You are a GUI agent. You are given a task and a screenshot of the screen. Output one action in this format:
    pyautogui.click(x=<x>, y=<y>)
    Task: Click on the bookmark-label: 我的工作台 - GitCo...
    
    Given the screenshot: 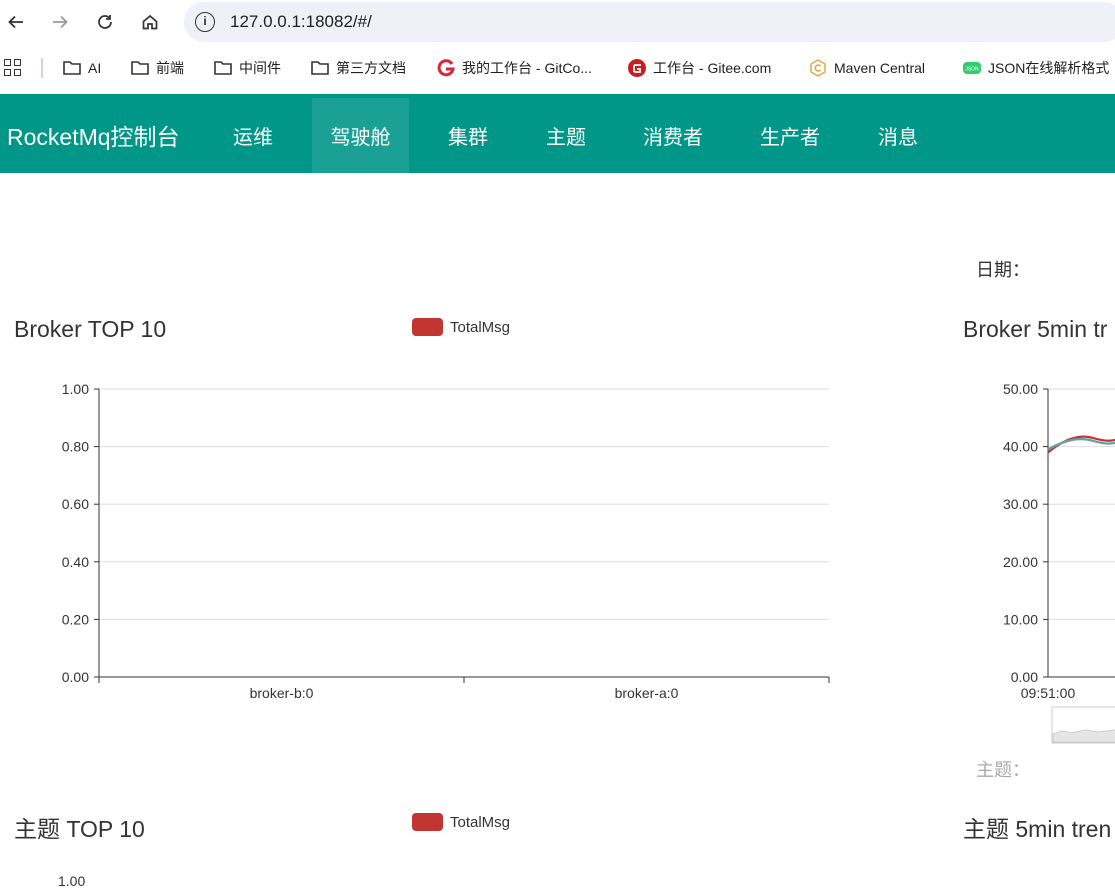 What is the action you would take?
    pyautogui.click(x=527, y=68)
    